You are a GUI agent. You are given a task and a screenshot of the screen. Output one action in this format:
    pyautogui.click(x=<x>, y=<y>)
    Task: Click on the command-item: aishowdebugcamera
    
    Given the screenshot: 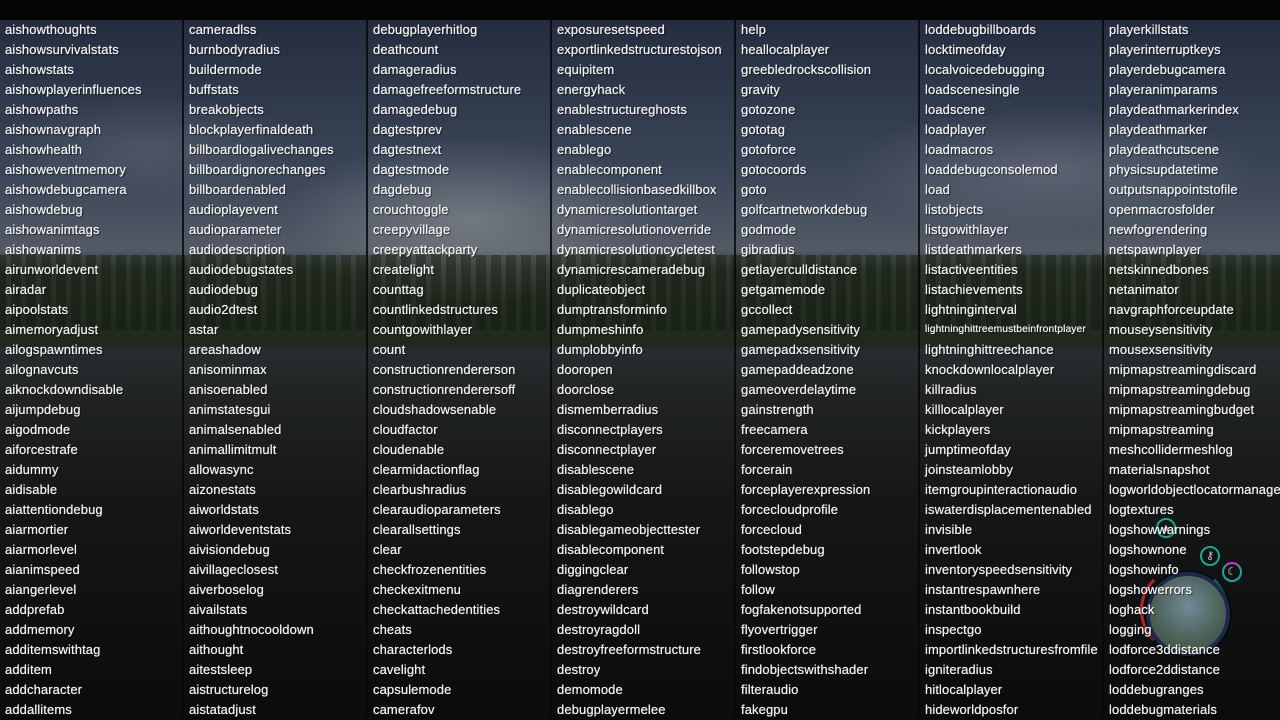 What is the action you would take?
    pyautogui.click(x=91, y=190)
    